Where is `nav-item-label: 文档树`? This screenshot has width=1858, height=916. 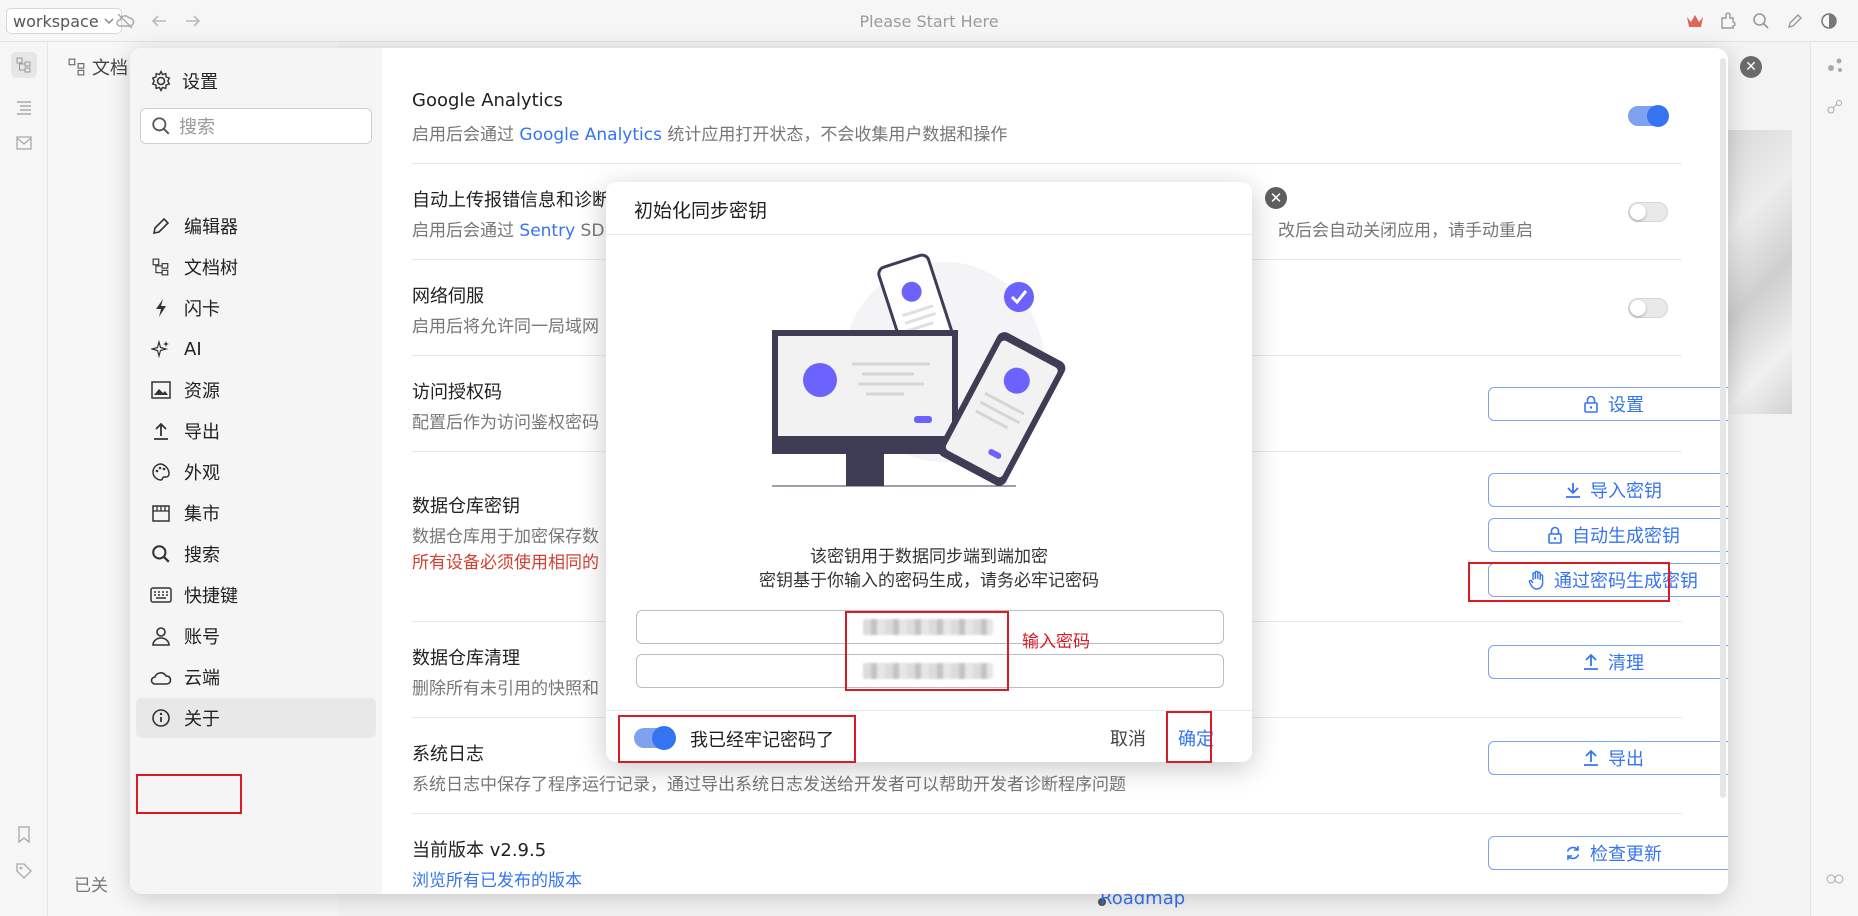 nav-item-label: 文档树 is located at coordinates (211, 268).